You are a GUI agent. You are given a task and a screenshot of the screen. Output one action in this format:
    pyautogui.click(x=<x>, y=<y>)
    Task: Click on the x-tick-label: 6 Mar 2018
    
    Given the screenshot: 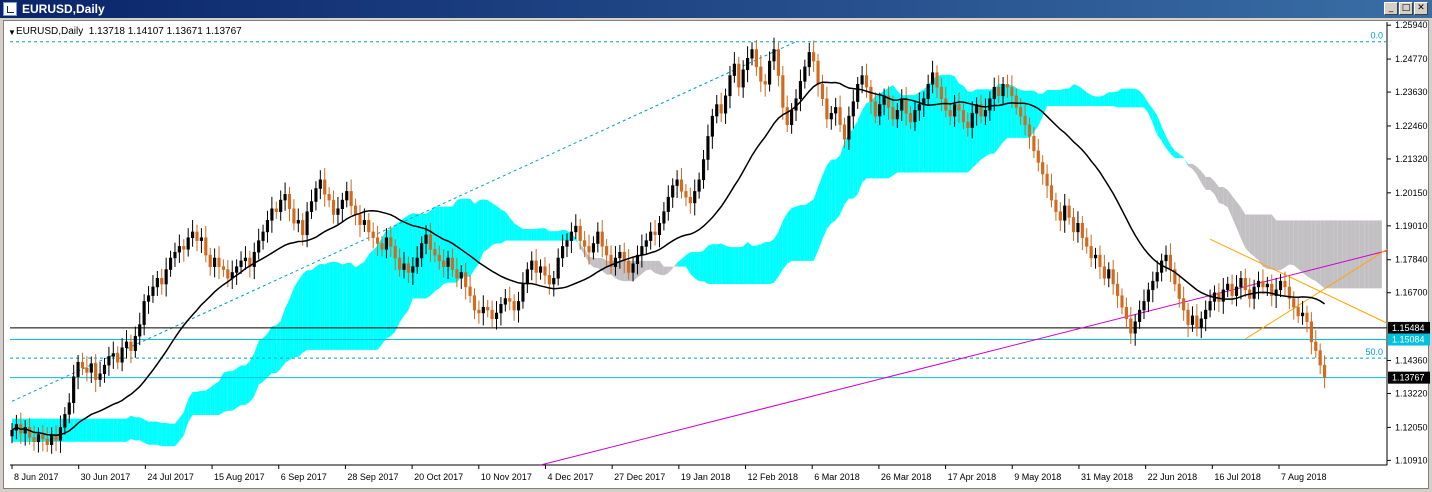 What is the action you would take?
    pyautogui.click(x=837, y=477)
    